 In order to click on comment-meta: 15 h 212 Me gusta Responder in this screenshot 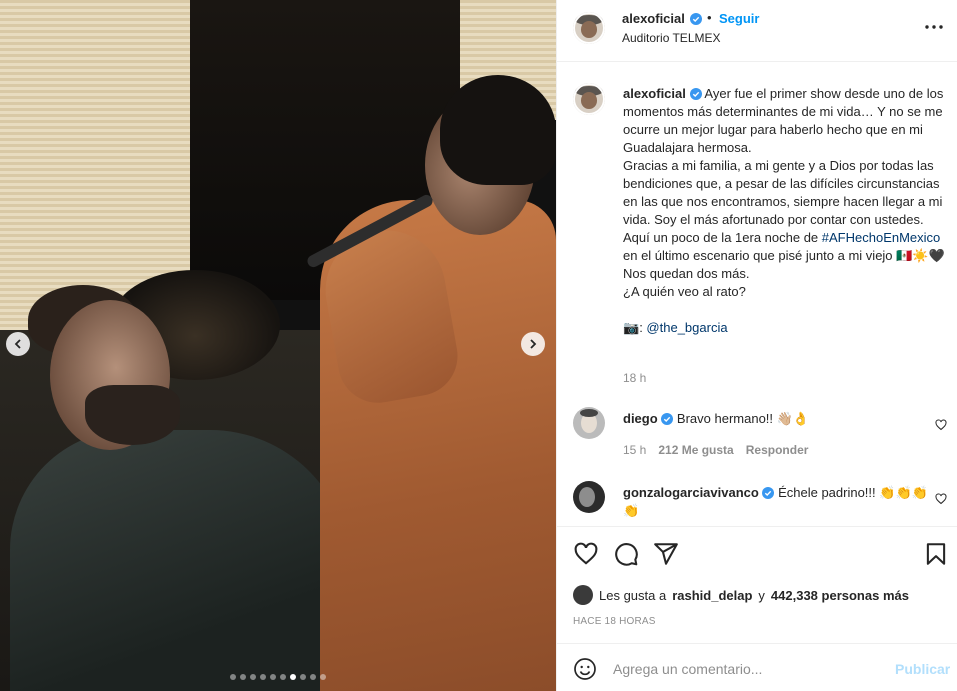, I will do `click(721, 450)`.